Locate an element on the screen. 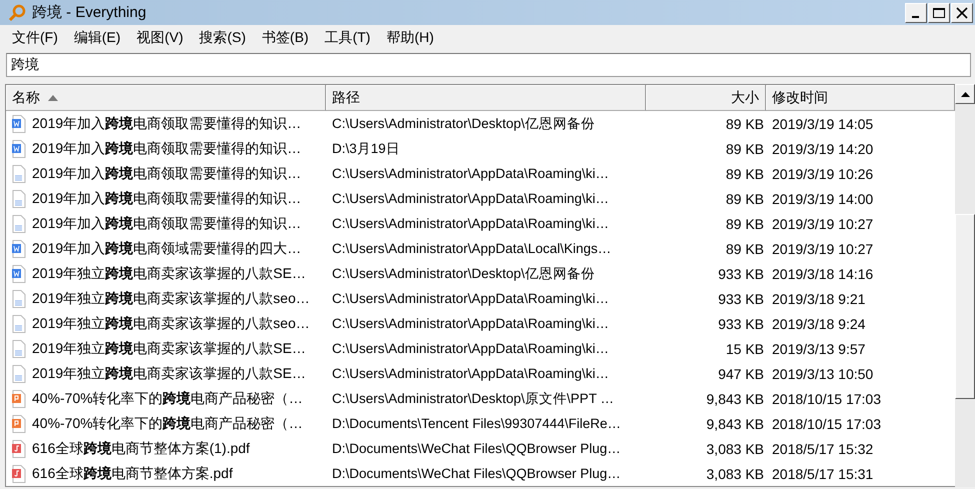 The image size is (975, 489). column-header: 名称 is located at coordinates (166, 98).